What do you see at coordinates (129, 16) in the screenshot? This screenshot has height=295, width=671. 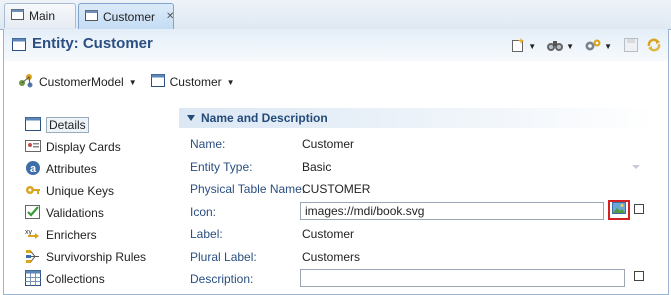 I see `tab-customer-label: Customer` at bounding box center [129, 16].